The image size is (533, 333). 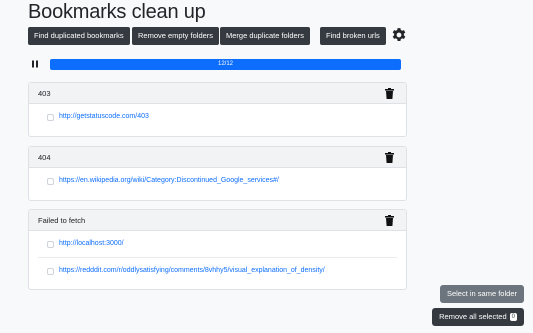 What do you see at coordinates (217, 93) in the screenshot?
I see `group-header: 403` at bounding box center [217, 93].